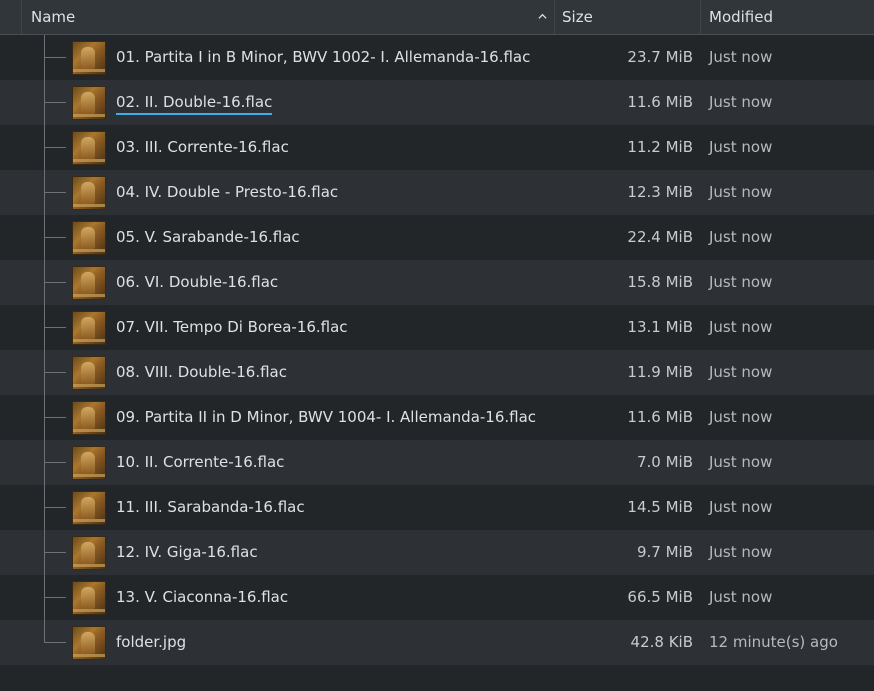 The image size is (874, 691). I want to click on column-header-name: Name, so click(287, 17).